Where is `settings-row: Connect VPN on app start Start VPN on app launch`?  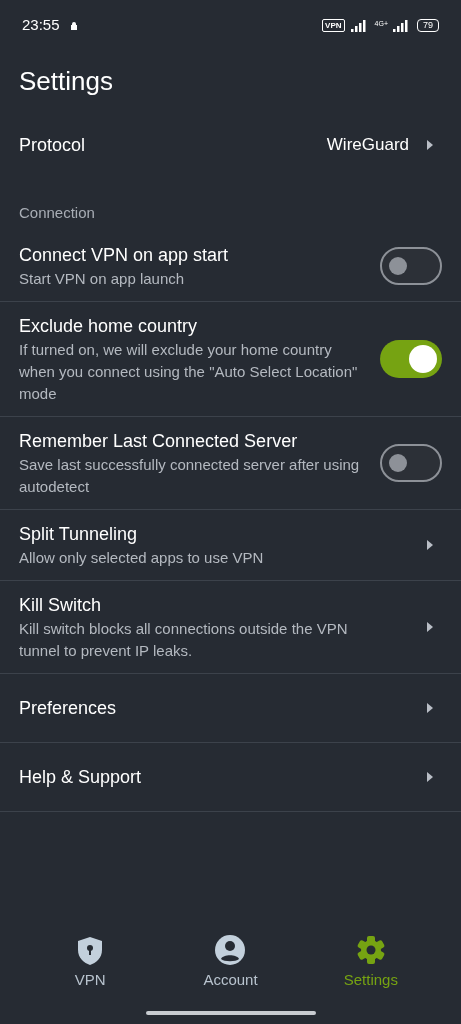
settings-row: Connect VPN on app start Start VPN on app launch is located at coordinates (230, 266).